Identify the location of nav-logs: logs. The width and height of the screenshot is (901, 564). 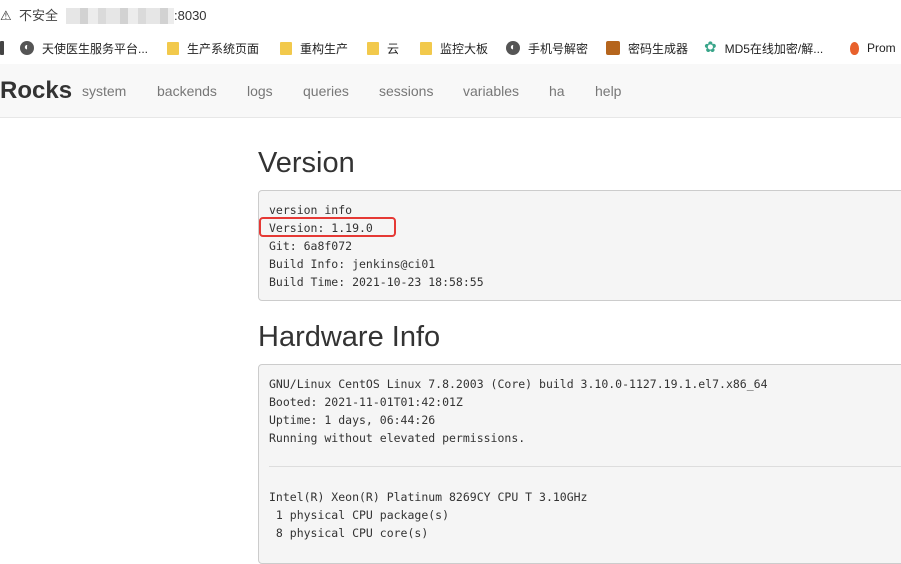
(260, 91).